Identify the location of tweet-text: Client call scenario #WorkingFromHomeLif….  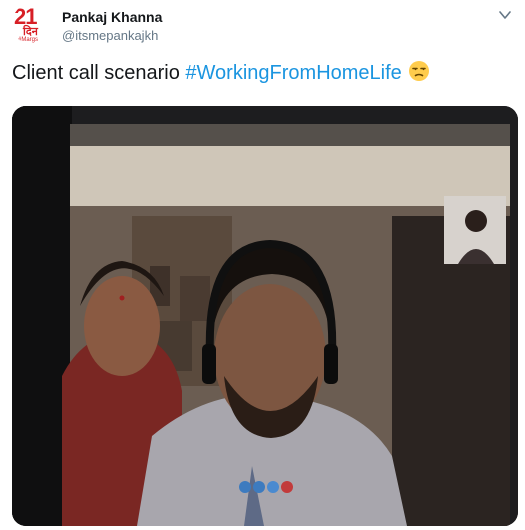
(221, 72).